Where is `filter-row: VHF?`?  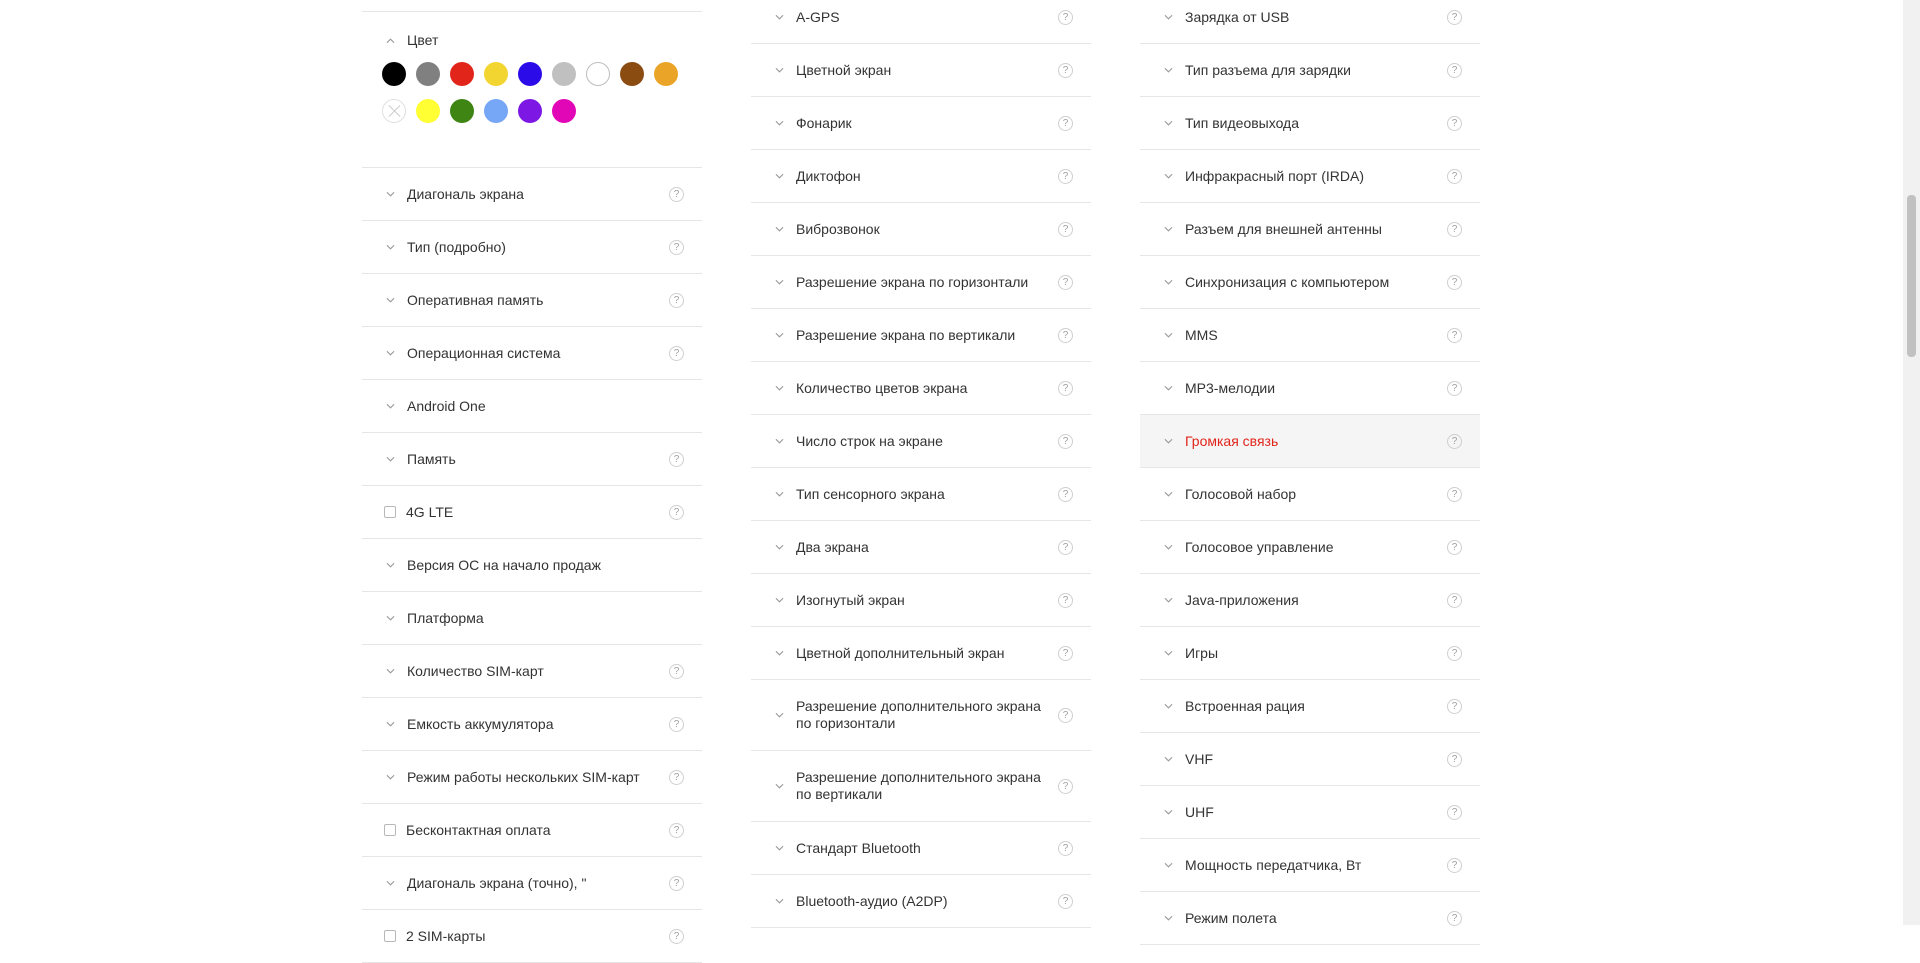 filter-row: VHF? is located at coordinates (1310, 759).